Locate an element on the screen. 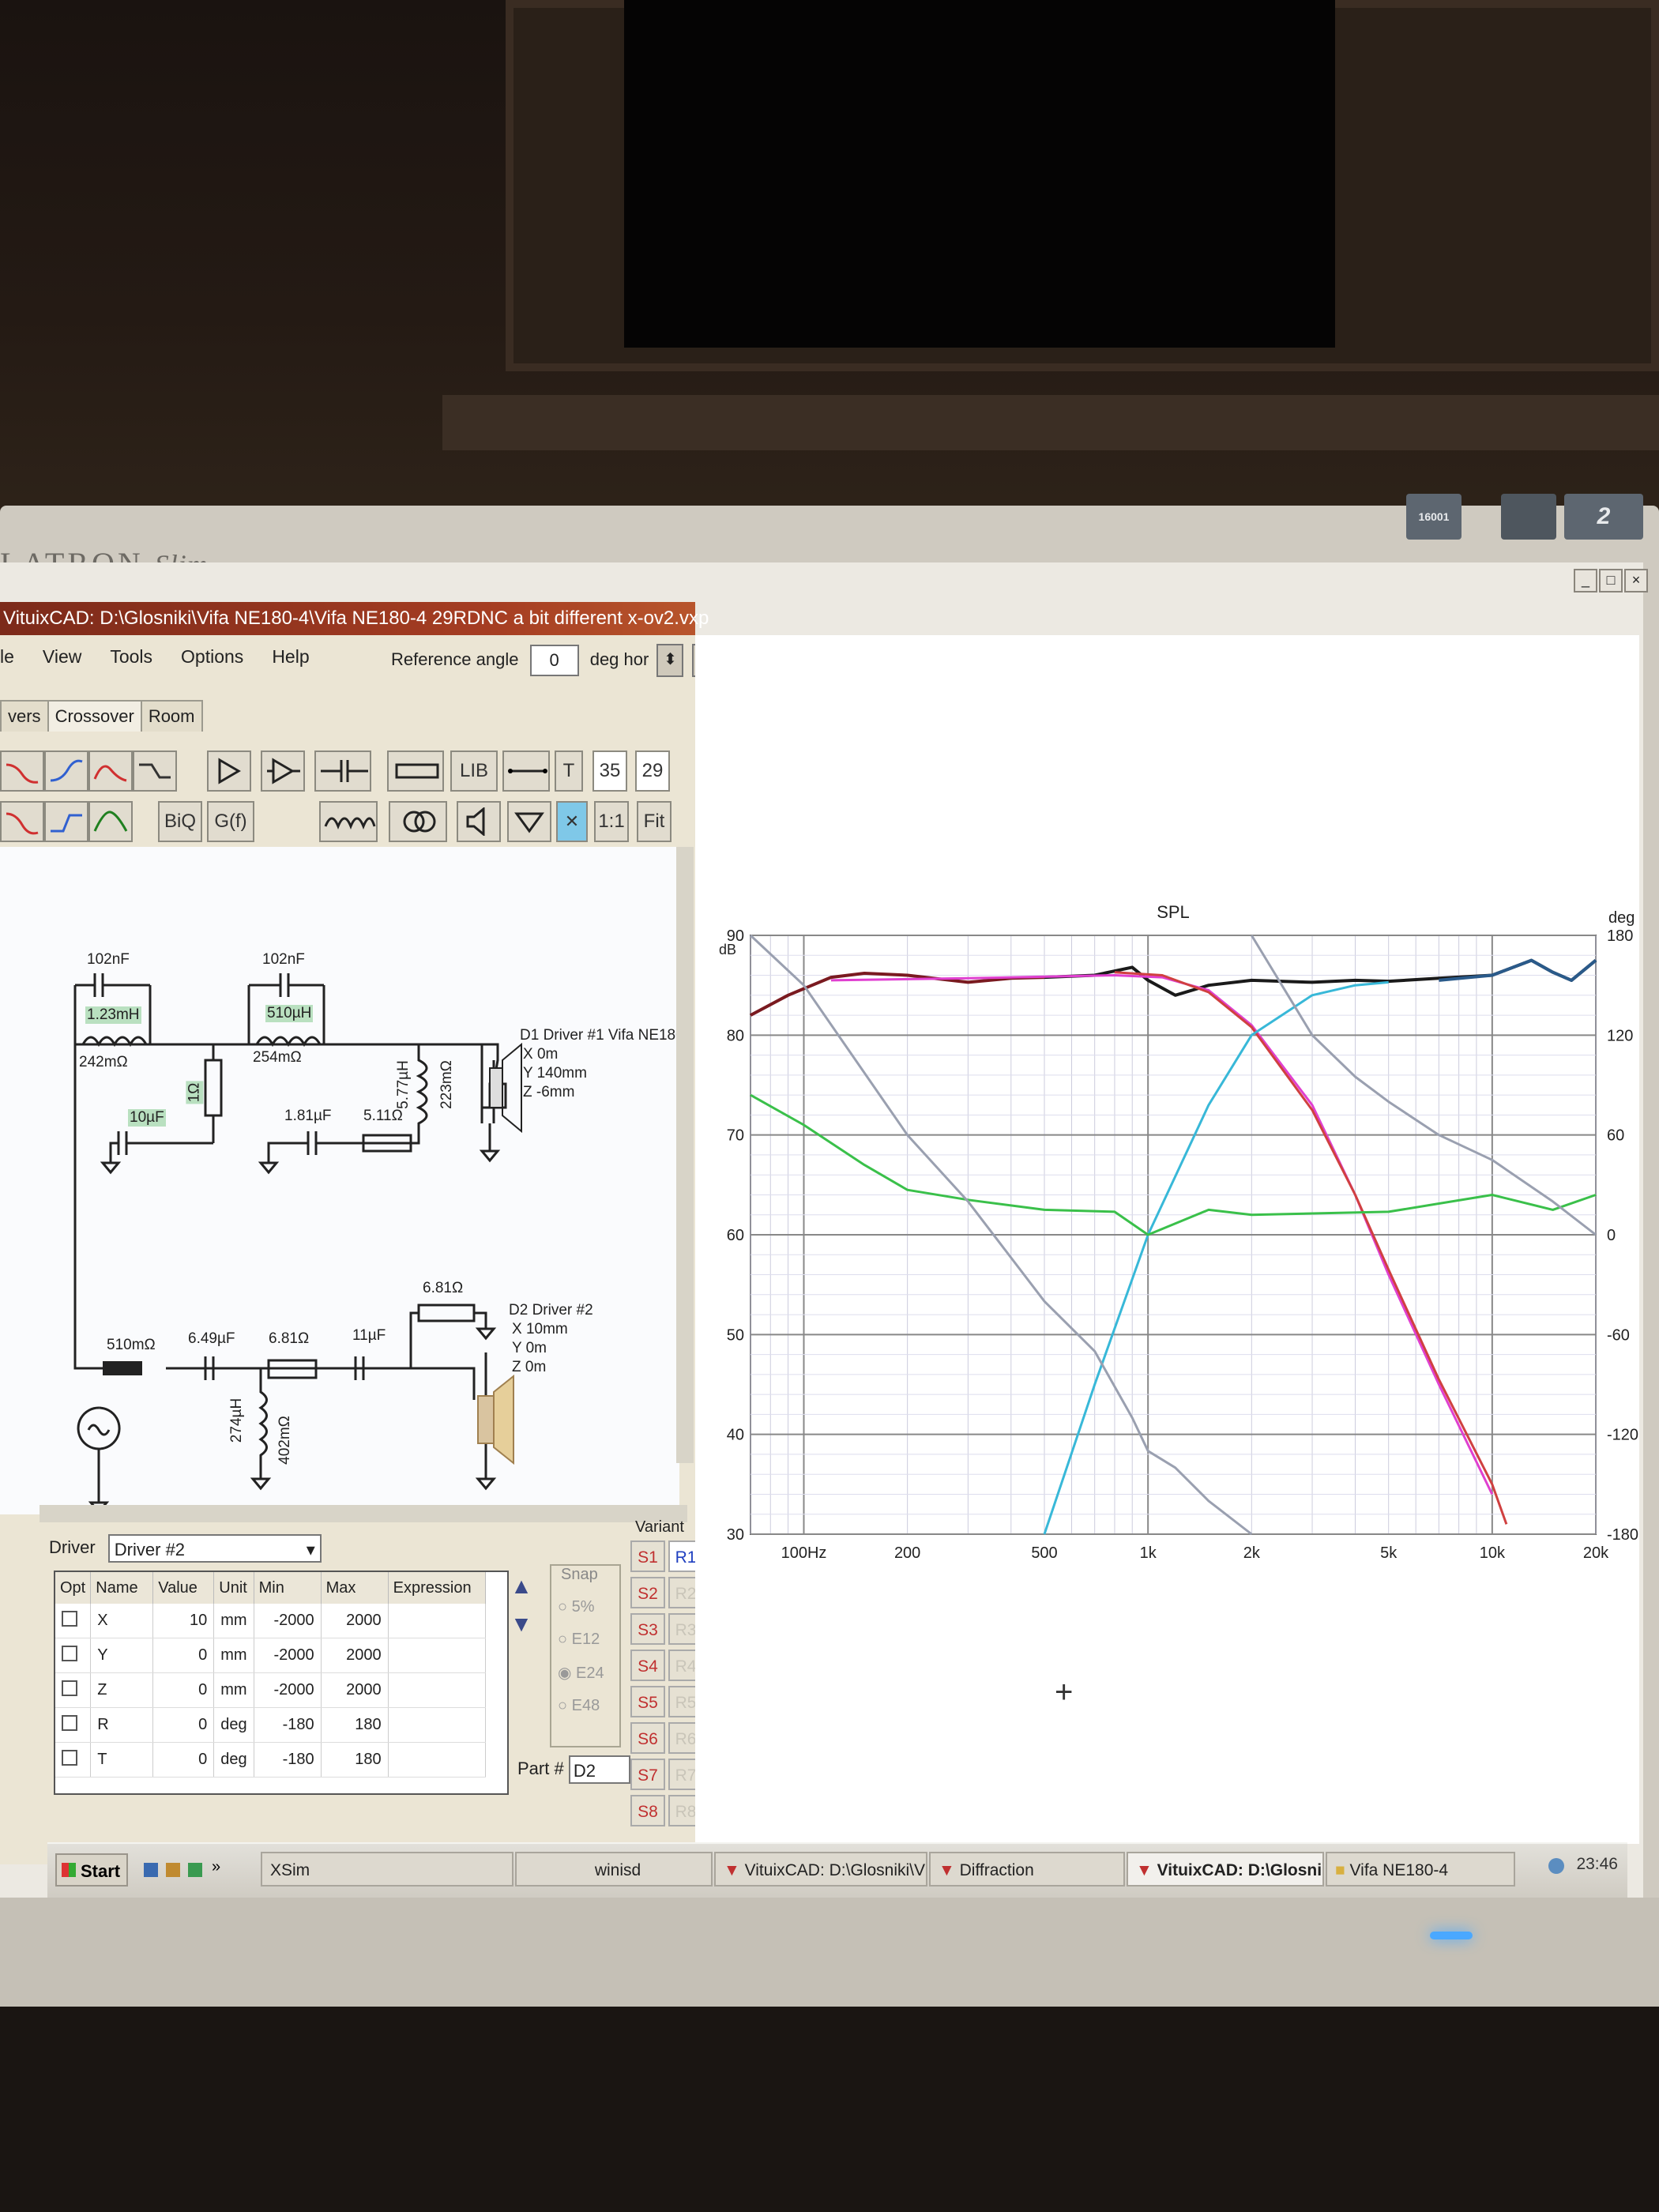 Image resolution: width=1659 pixels, height=2212 pixels. table-row: T 0 deg -180 180 is located at coordinates (270, 1760).